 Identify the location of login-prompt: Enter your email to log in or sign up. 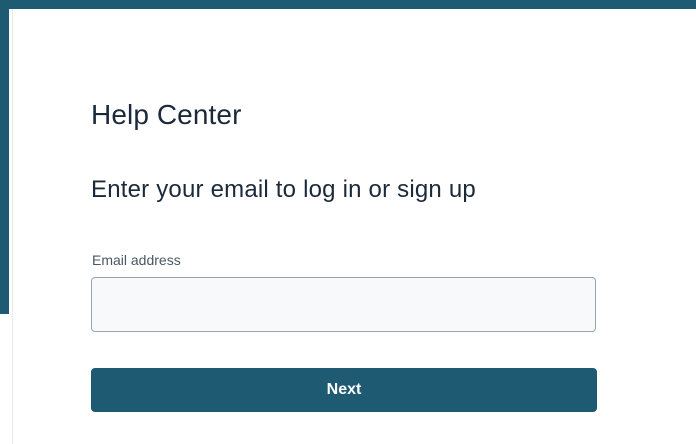
(283, 189).